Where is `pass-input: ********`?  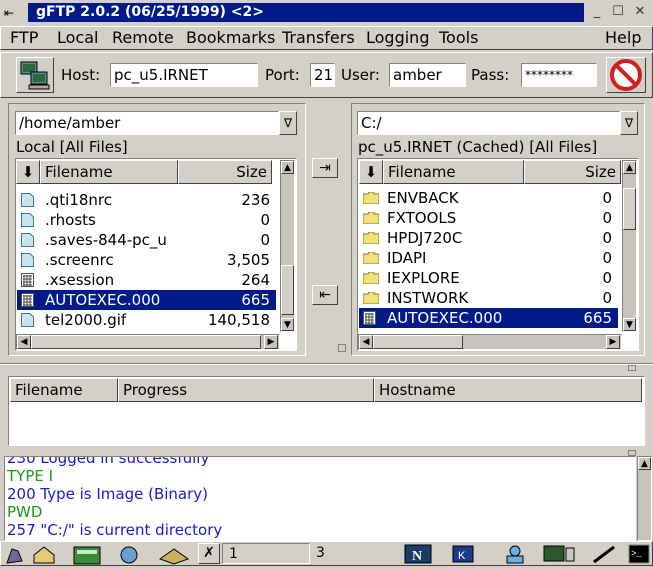
pass-input: ******** is located at coordinates (559, 75).